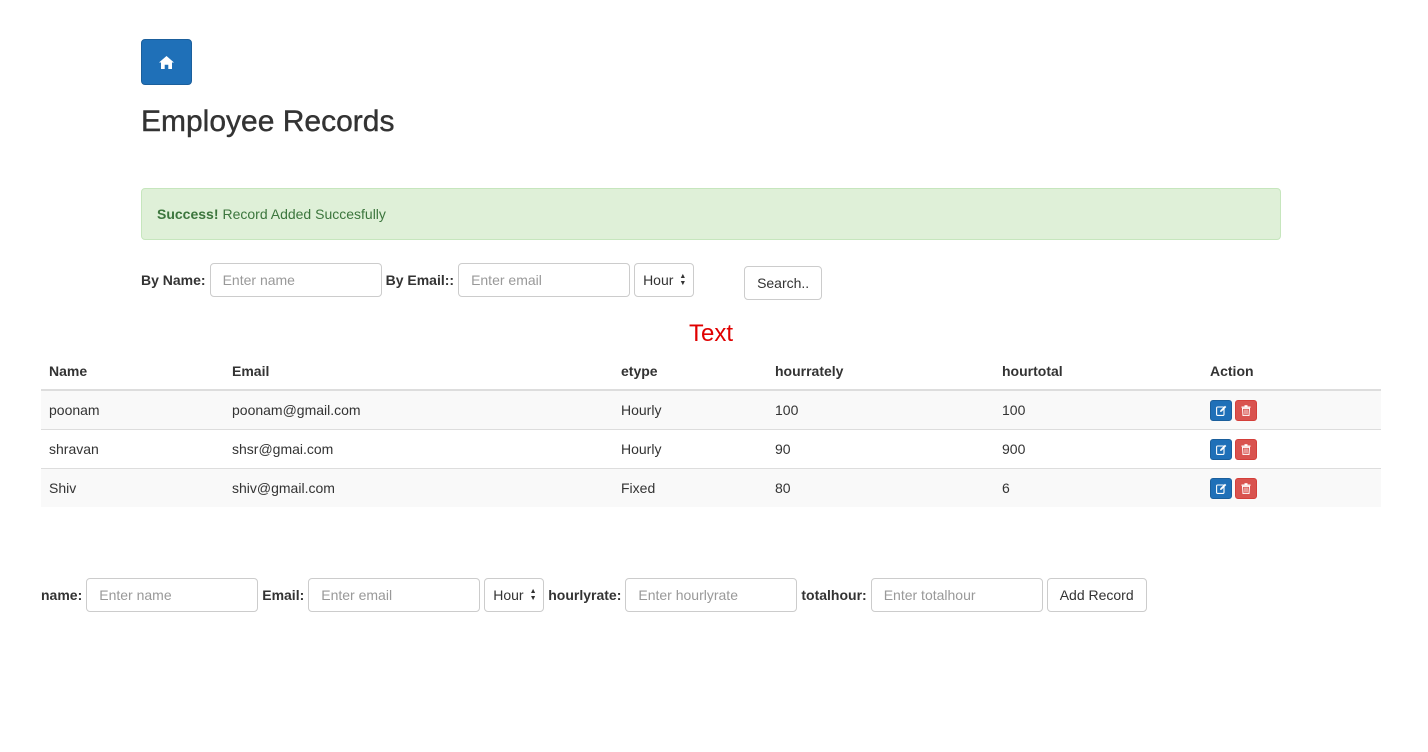  I want to click on alert-strong: Success!, so click(188, 214).